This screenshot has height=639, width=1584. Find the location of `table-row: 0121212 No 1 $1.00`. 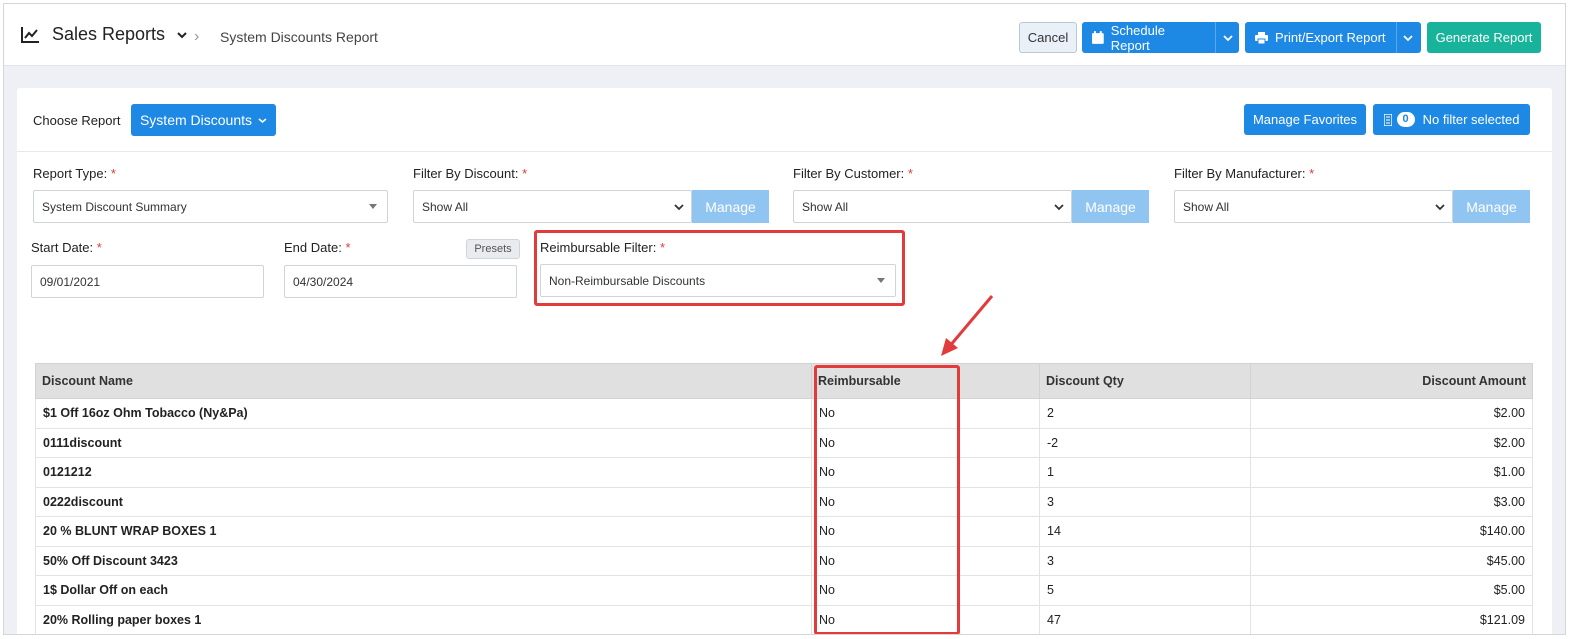

table-row: 0121212 No 1 $1.00 is located at coordinates (784, 472).